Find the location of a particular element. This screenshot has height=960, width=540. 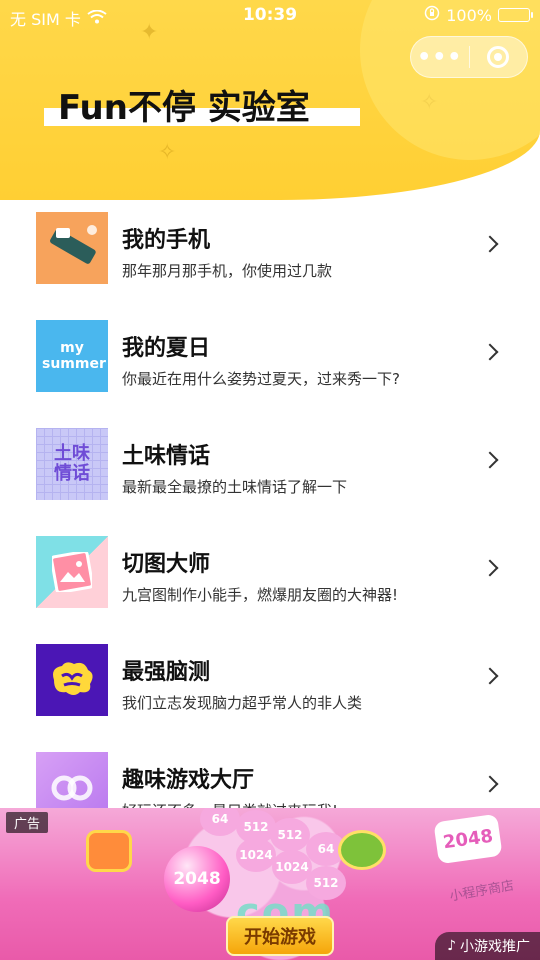

mini-game-promo-text: 小游戏推广 is located at coordinates (495, 947).